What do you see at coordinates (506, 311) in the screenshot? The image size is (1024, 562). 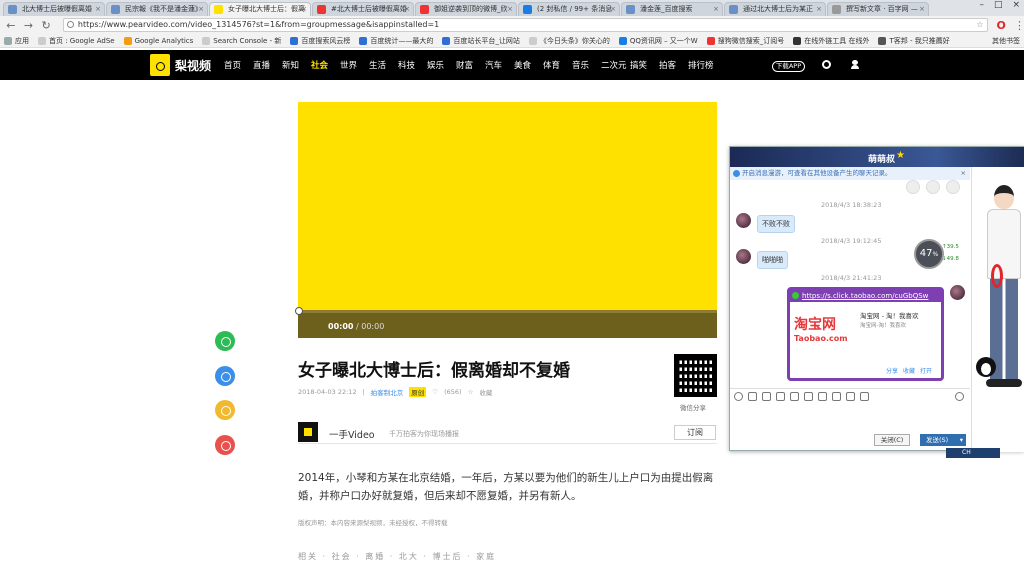 I see `progress-bar` at bounding box center [506, 311].